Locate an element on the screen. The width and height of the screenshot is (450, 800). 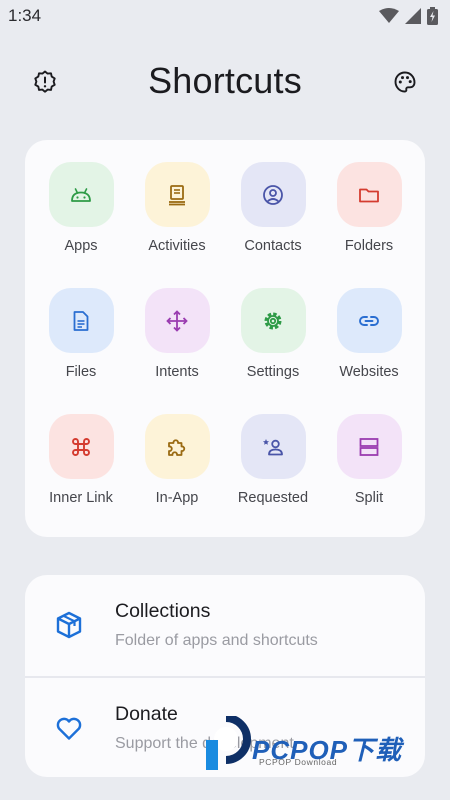
split-icon is located at coordinates (369, 446).